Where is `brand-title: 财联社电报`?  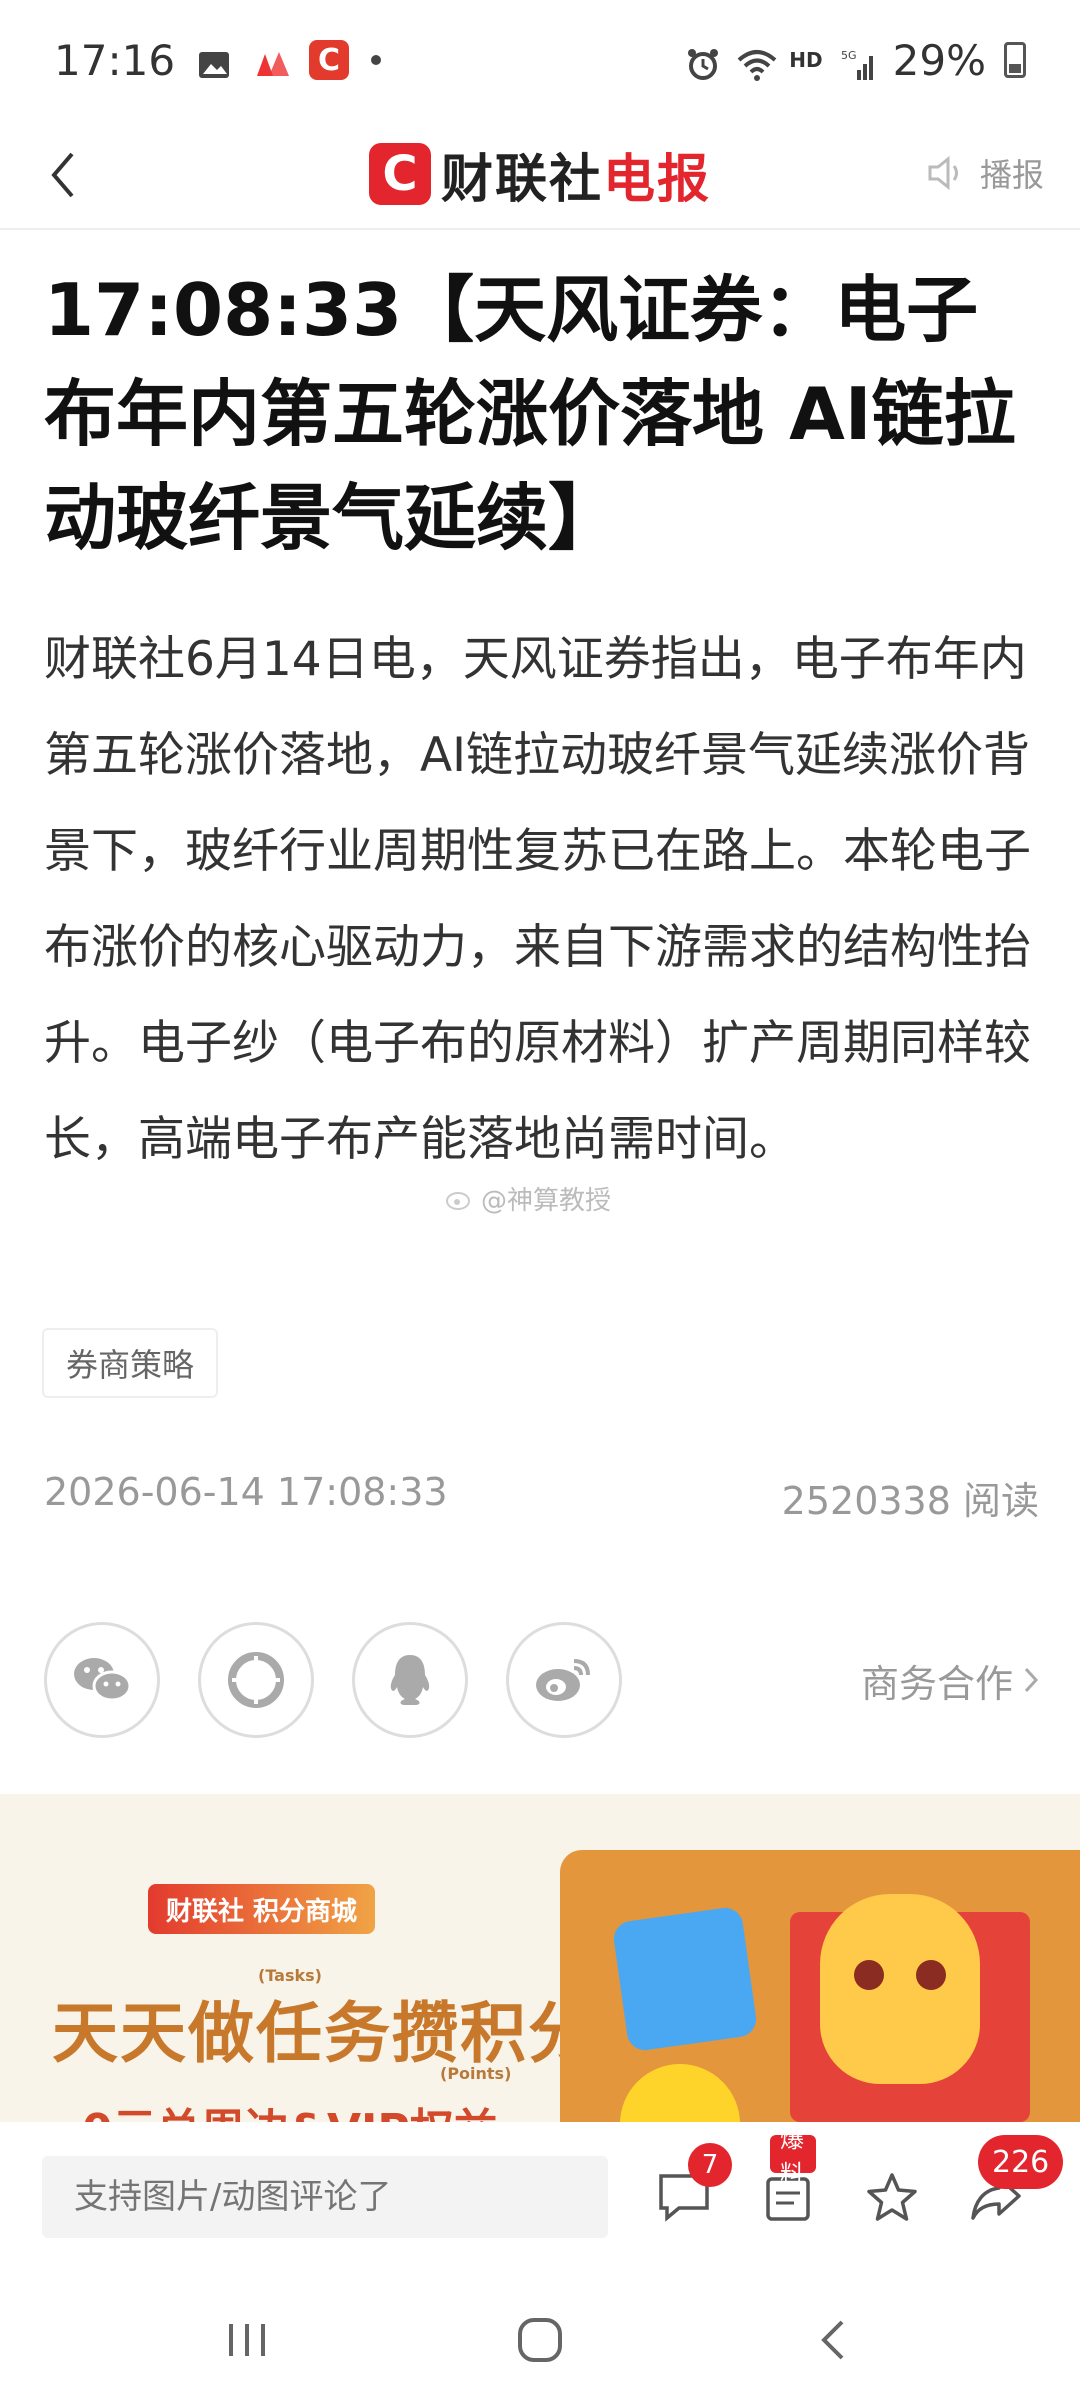 brand-title: 财联社电报 is located at coordinates (576, 179).